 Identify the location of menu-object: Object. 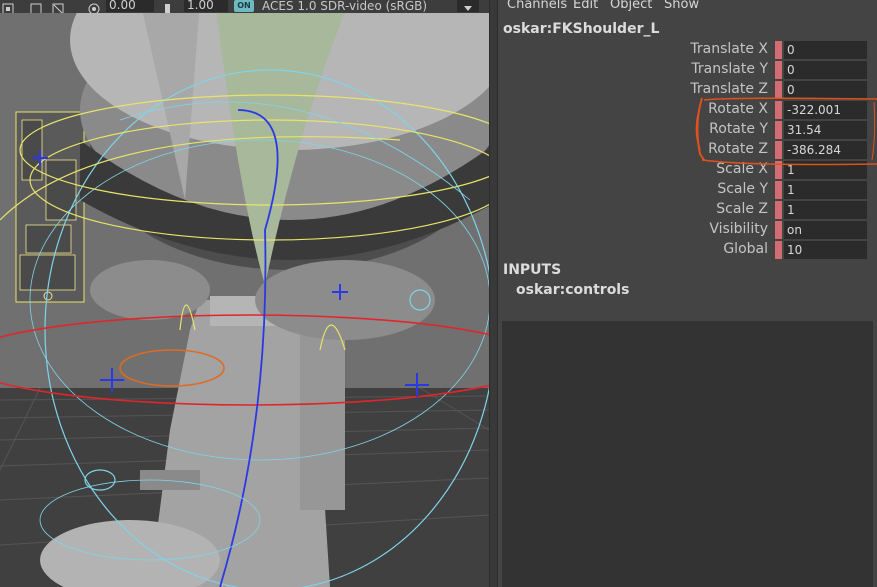
(631, 6).